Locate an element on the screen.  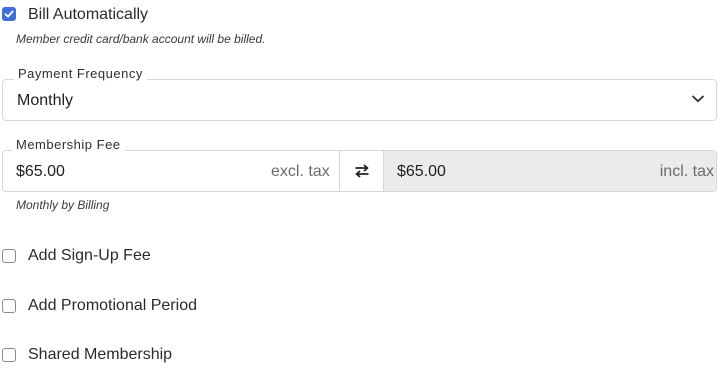
promo-period-label: Add Promotional Period is located at coordinates (112, 306).